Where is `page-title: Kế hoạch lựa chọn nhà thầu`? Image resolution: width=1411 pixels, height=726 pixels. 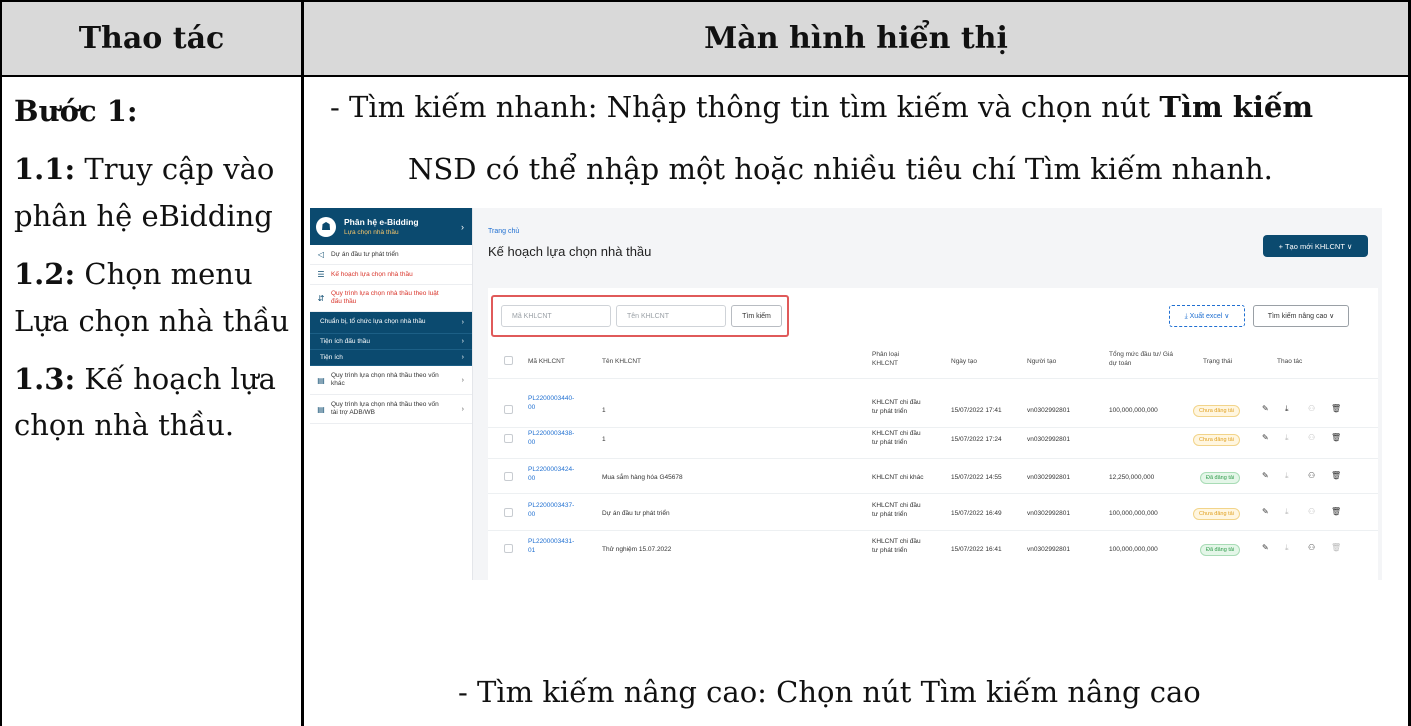 page-title: Kế hoạch lựa chọn nhà thầu is located at coordinates (570, 251).